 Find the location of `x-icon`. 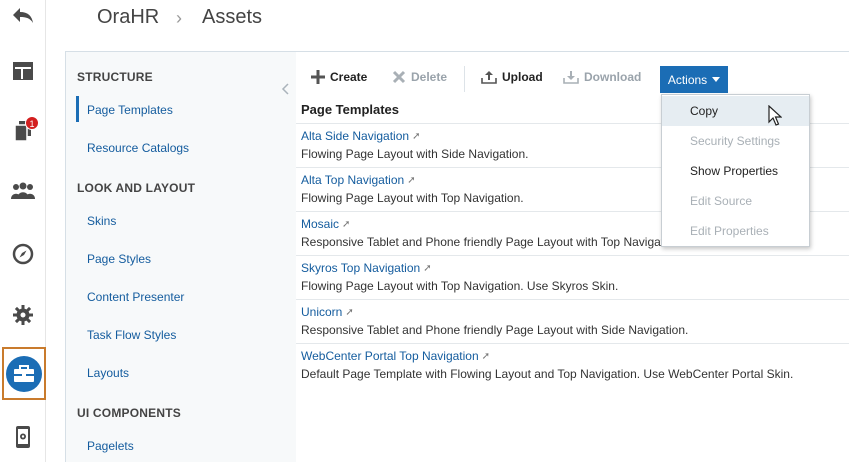

x-icon is located at coordinates (399, 77).